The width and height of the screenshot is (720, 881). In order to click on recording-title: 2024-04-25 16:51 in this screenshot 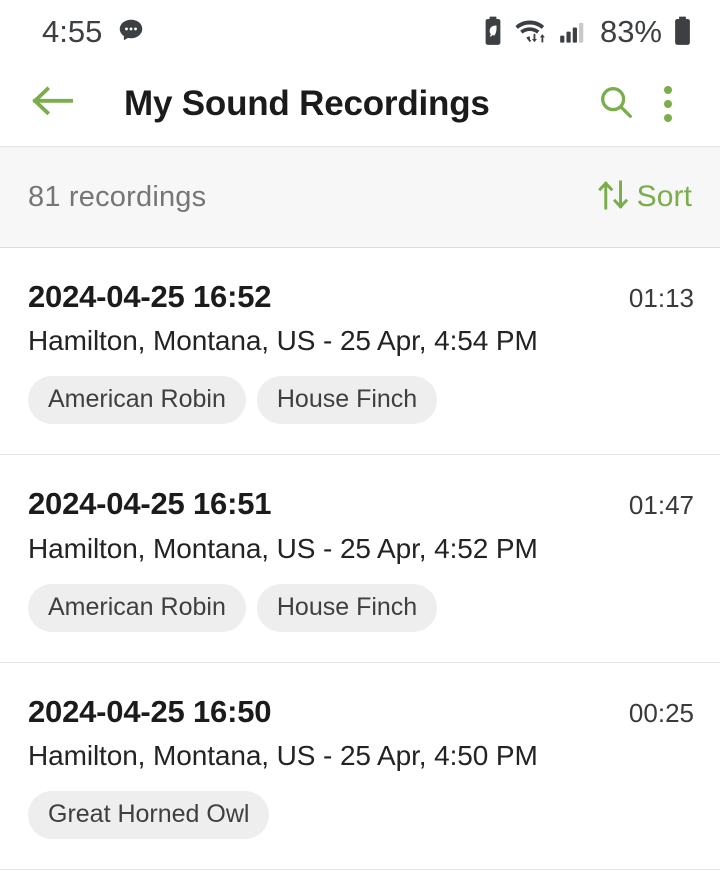, I will do `click(150, 504)`.